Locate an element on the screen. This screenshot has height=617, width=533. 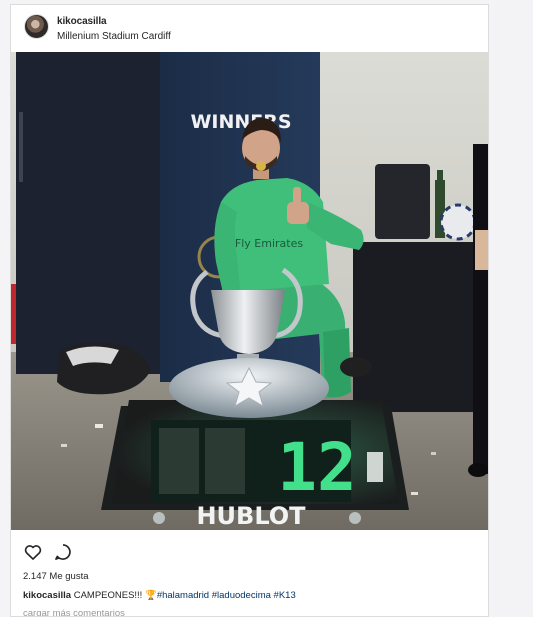
caption-text: CAMPEONES!!! is located at coordinates (108, 595).